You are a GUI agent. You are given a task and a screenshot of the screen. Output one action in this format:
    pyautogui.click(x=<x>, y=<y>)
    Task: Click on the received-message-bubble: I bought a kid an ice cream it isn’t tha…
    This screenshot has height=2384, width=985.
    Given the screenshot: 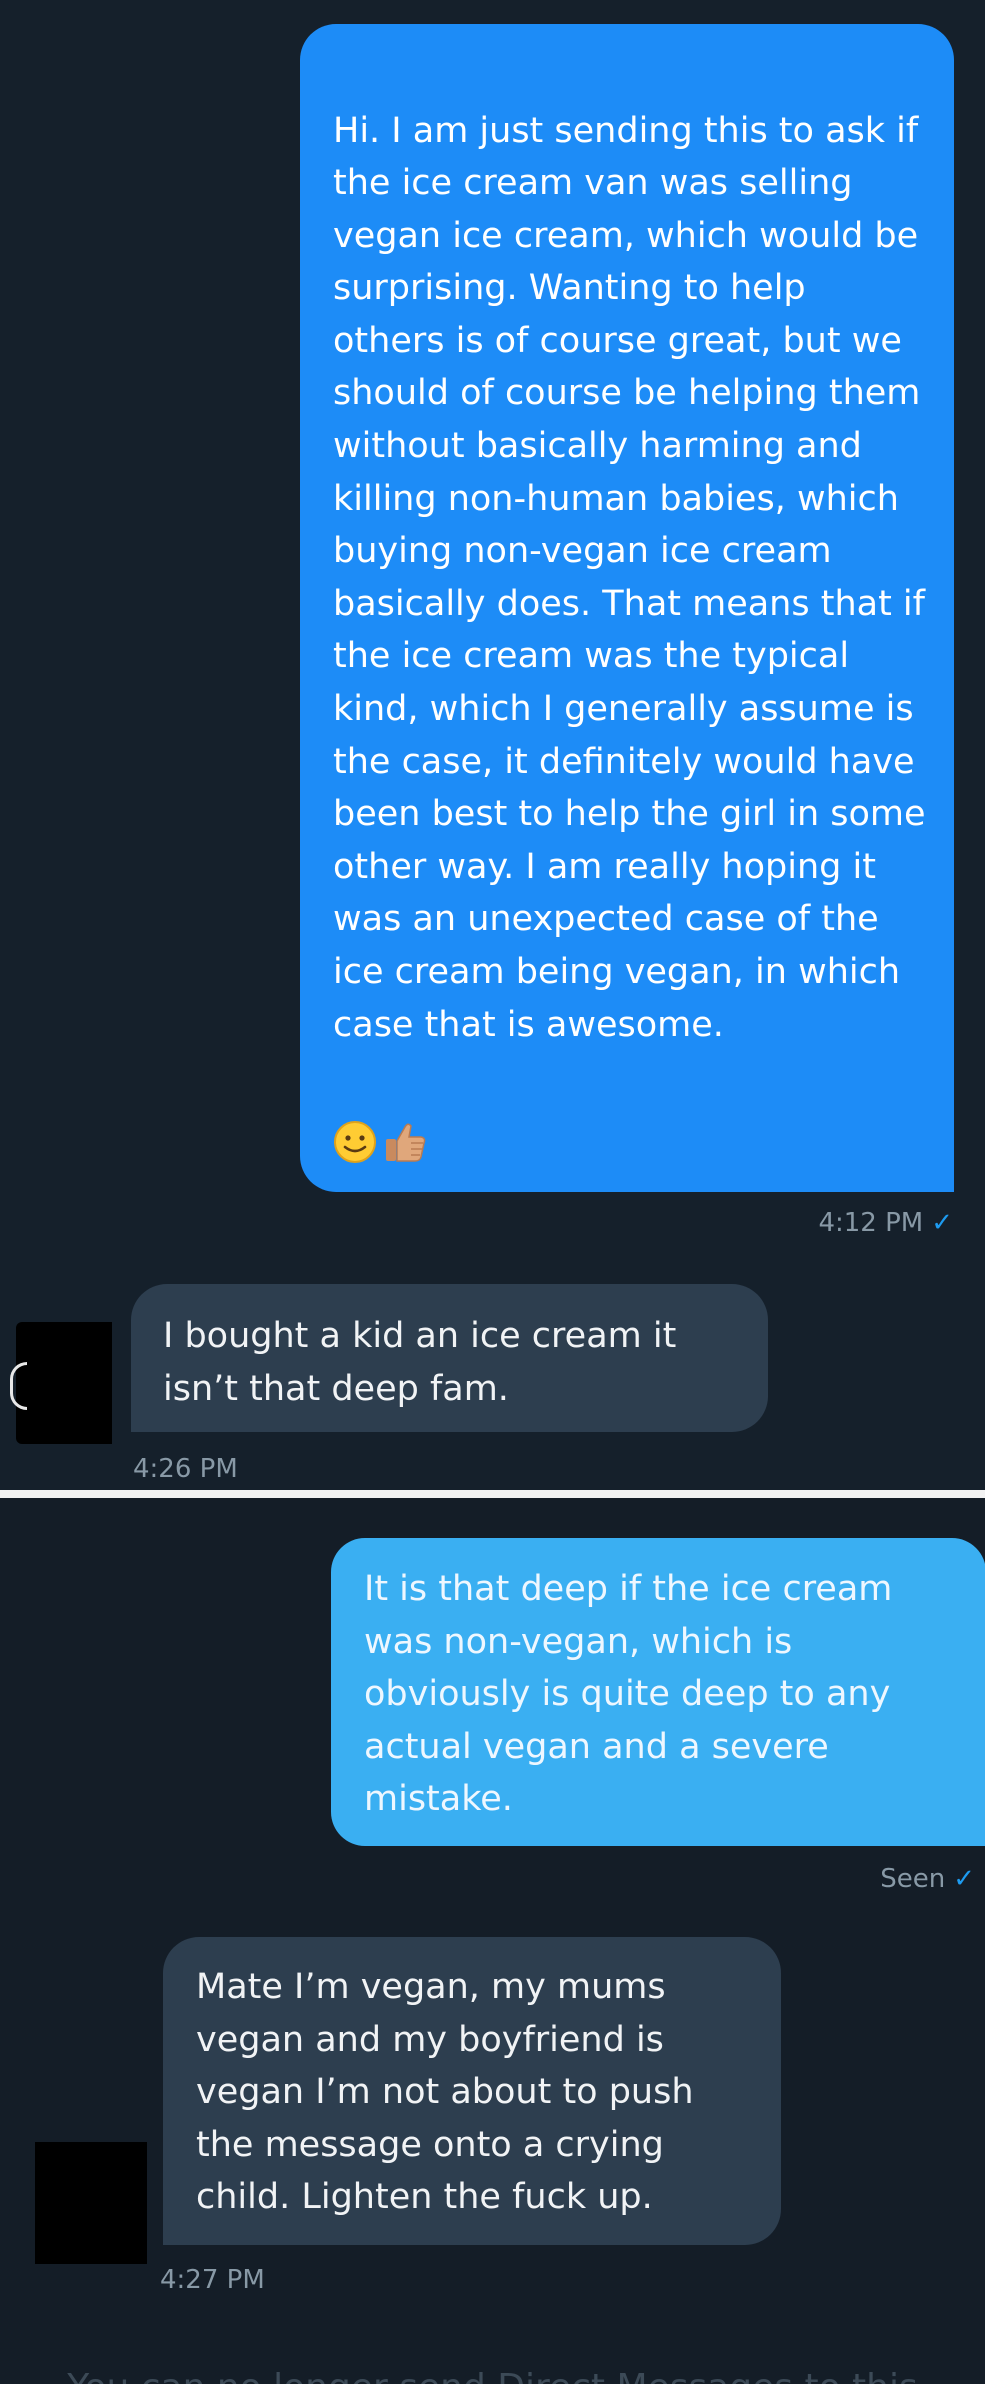 What is the action you would take?
    pyautogui.click(x=449, y=1358)
    